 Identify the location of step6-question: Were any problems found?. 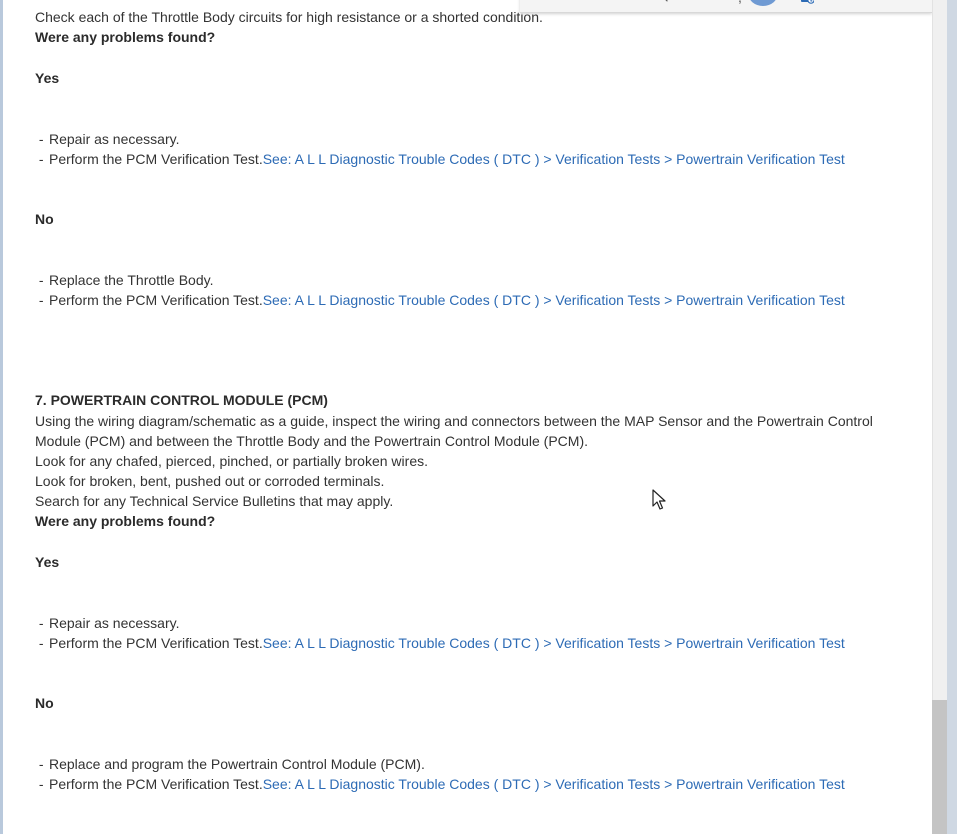
(125, 37).